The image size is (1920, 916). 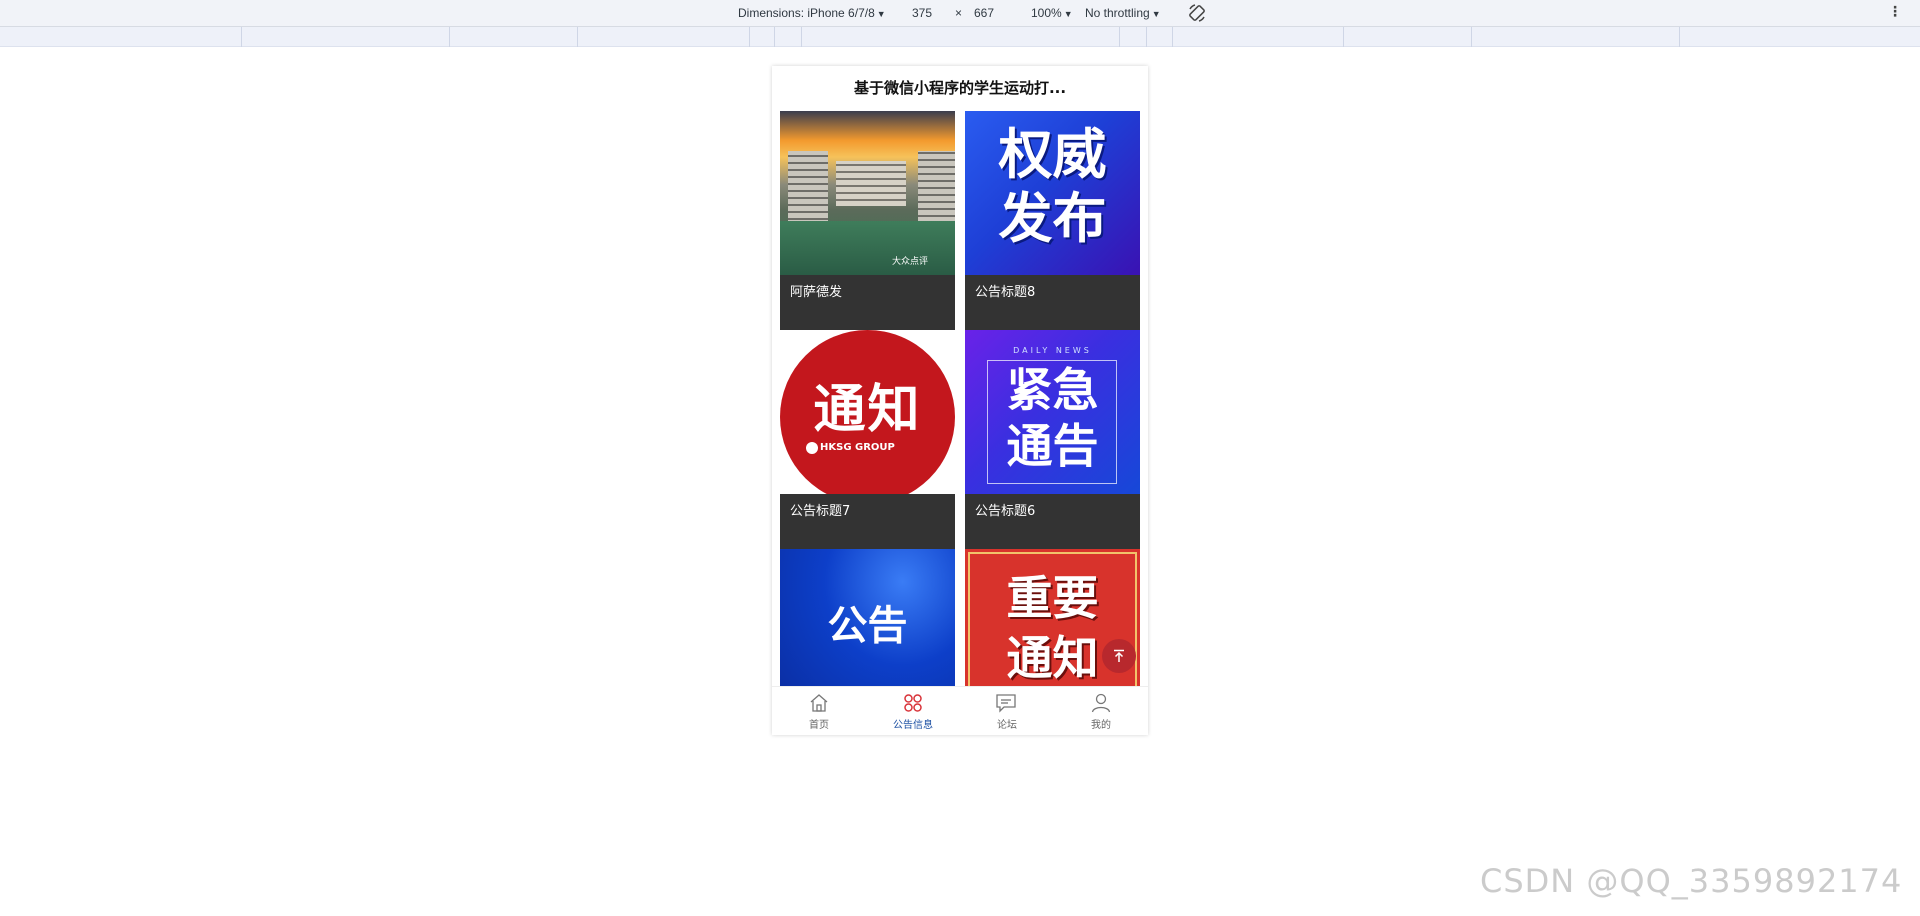 What do you see at coordinates (1123, 13) in the screenshot?
I see `throttling-select: No throttling ▼` at bounding box center [1123, 13].